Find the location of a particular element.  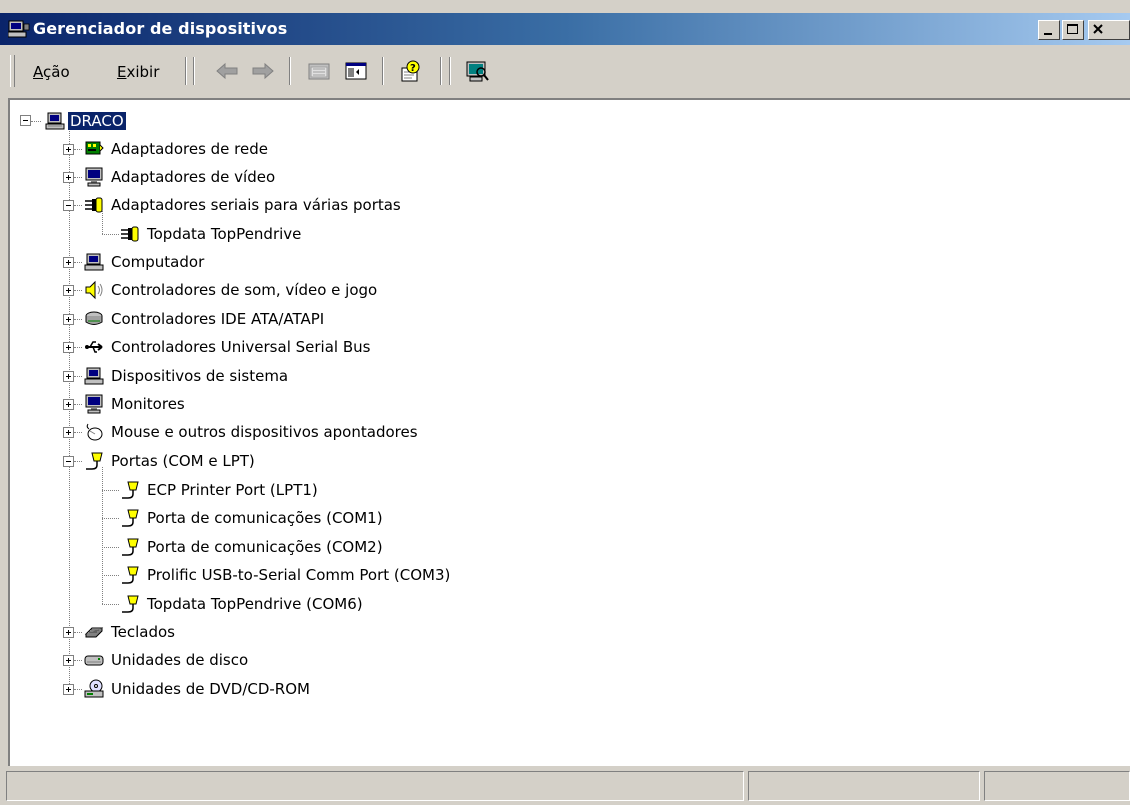

tree-node-device: Topdata TopPendrive is located at coordinates (360, 234).